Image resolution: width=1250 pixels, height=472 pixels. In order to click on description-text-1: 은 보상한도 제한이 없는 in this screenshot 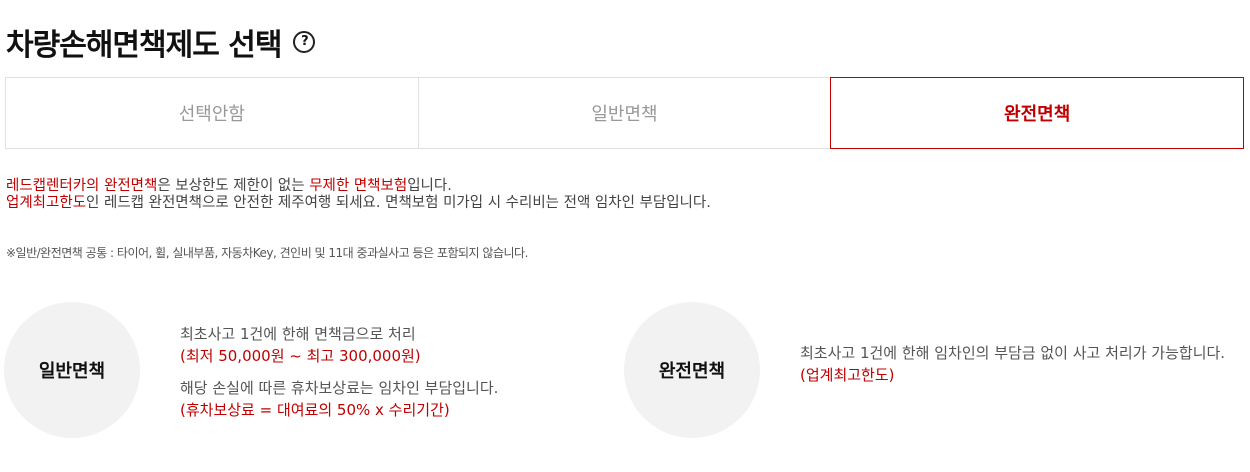, I will do `click(233, 186)`.